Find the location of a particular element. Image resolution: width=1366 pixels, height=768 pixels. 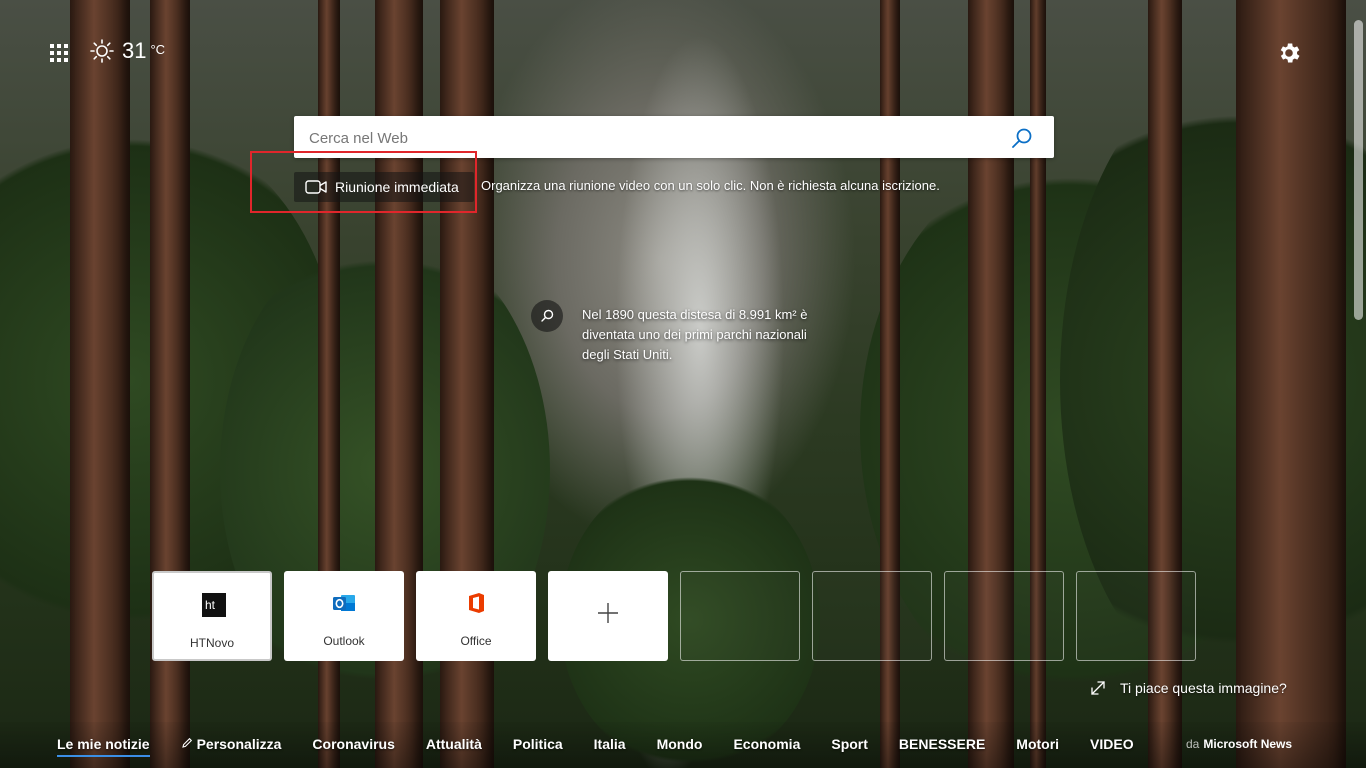

nav-item-coronavirus: Coronavirus is located at coordinates (353, 744).